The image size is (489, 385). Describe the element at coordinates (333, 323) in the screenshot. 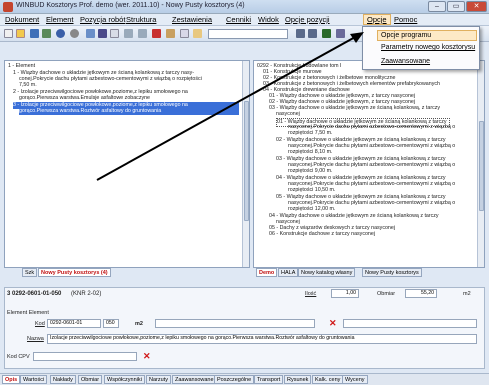

I see `clear-icon: ✕` at that location.